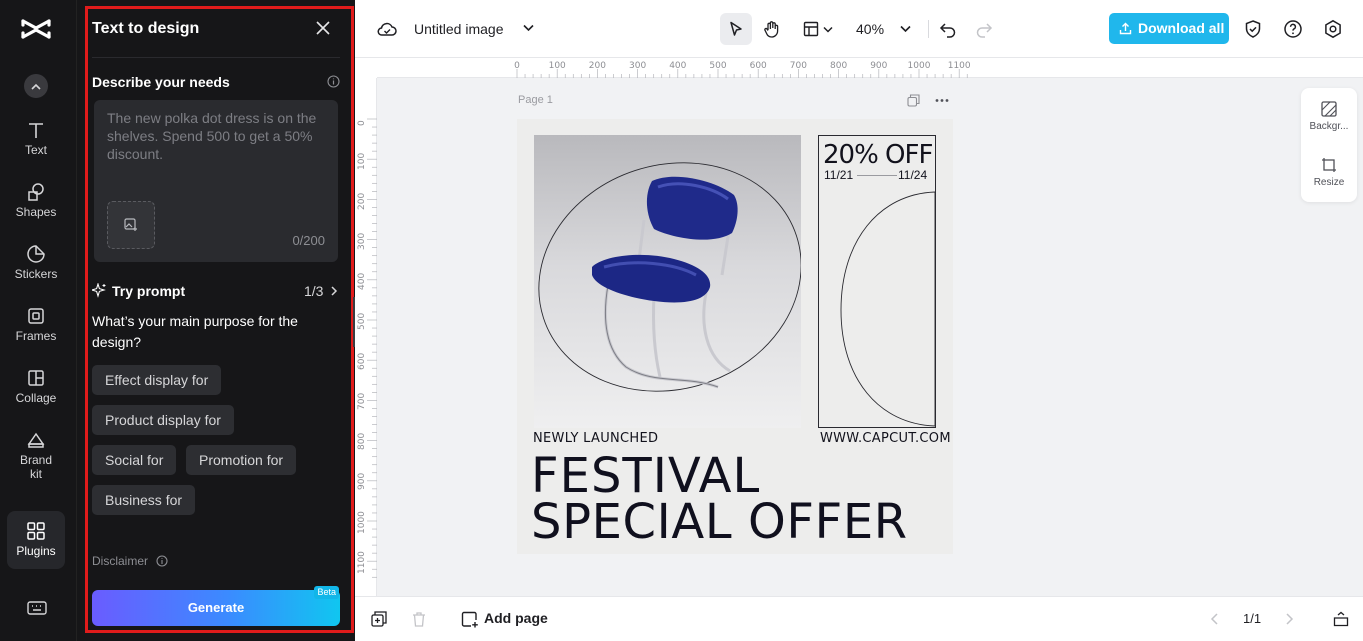 The width and height of the screenshot is (1363, 641). I want to click on cloud-sync-icon, so click(387, 29).